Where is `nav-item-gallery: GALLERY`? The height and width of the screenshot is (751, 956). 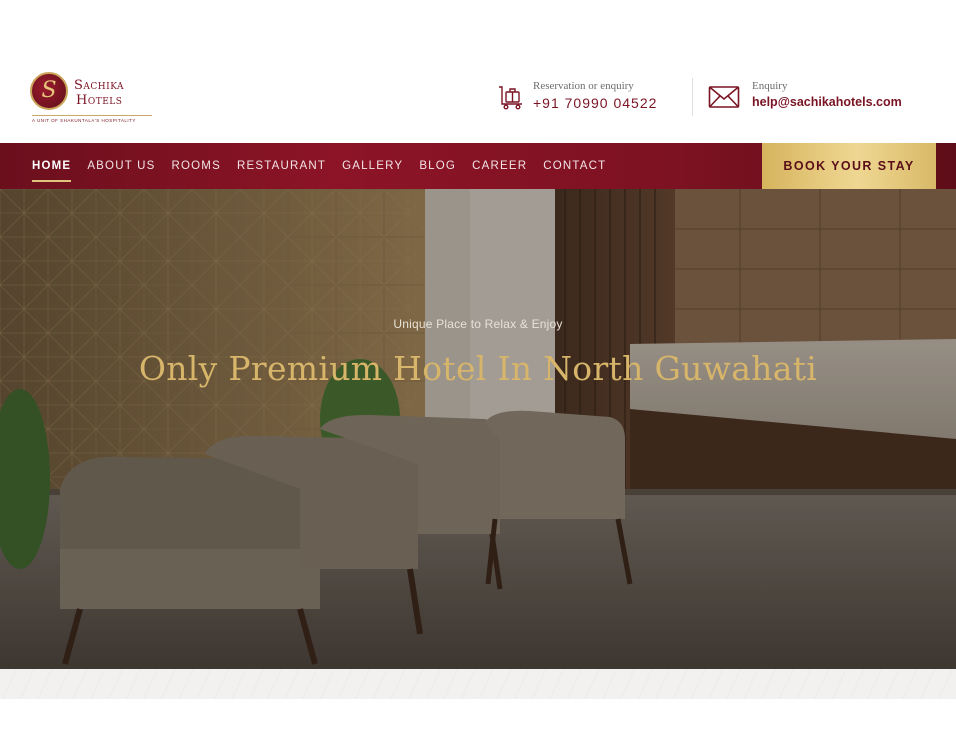 nav-item-gallery: GALLERY is located at coordinates (372, 166).